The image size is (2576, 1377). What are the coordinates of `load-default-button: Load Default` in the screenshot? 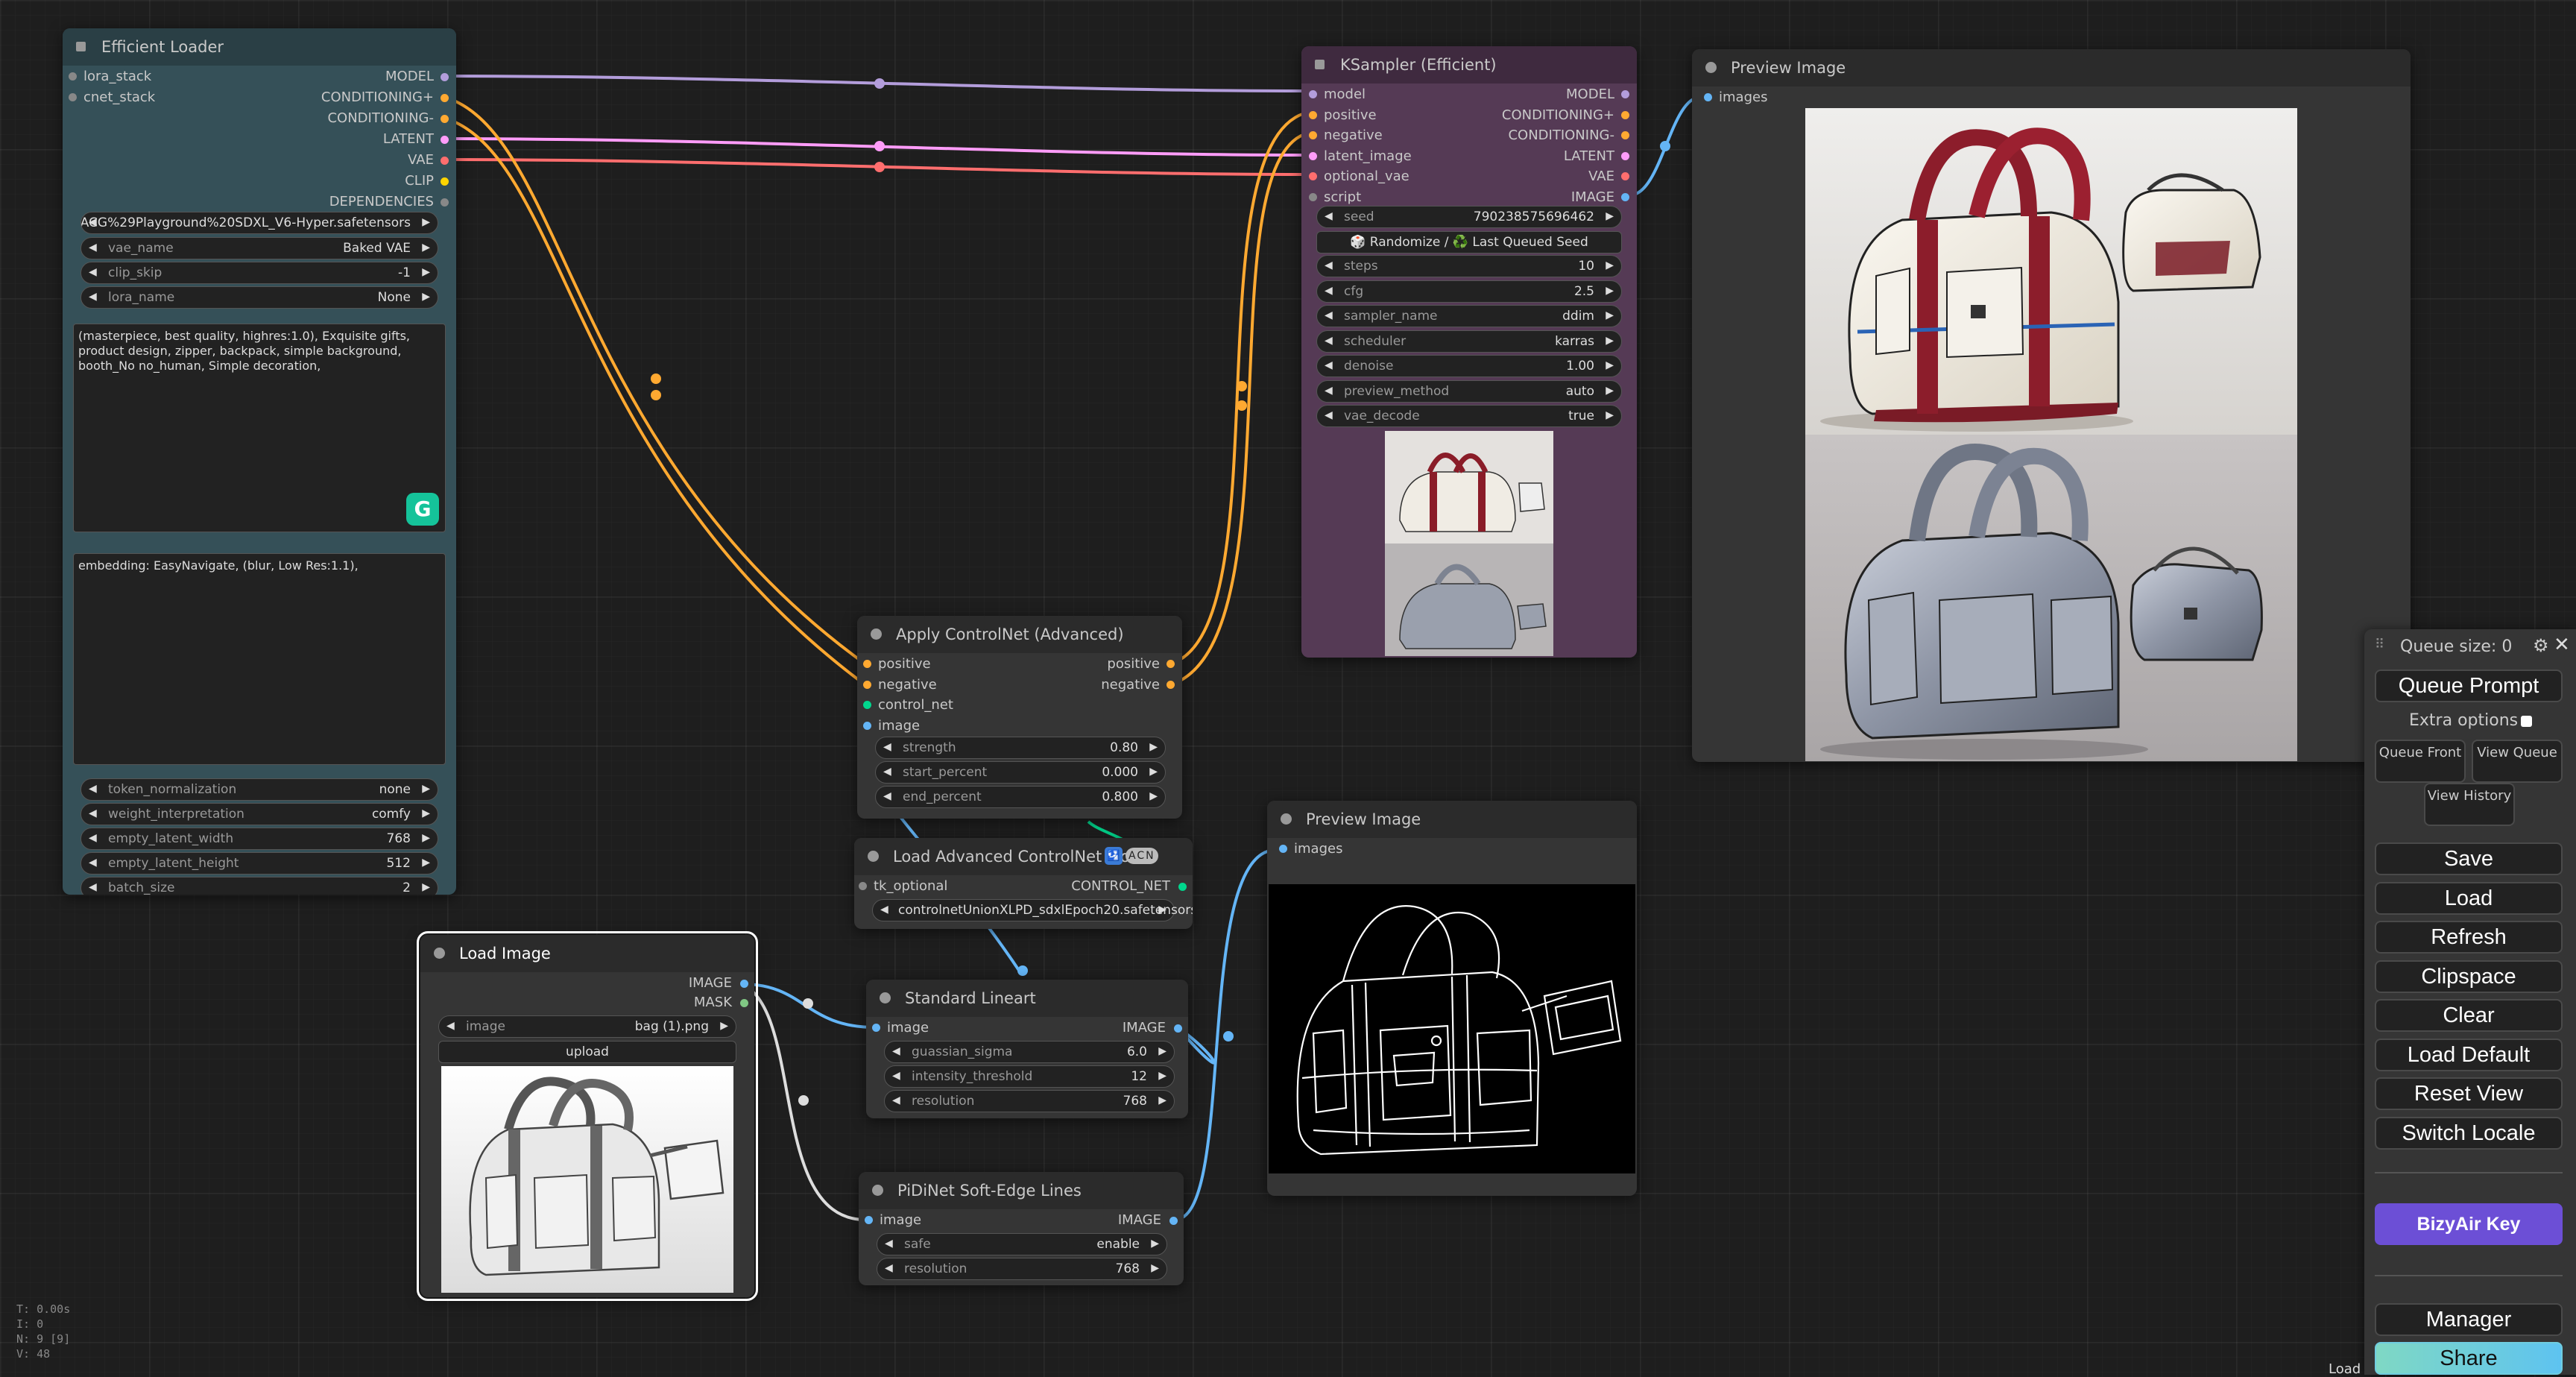 It's located at (2469, 1054).